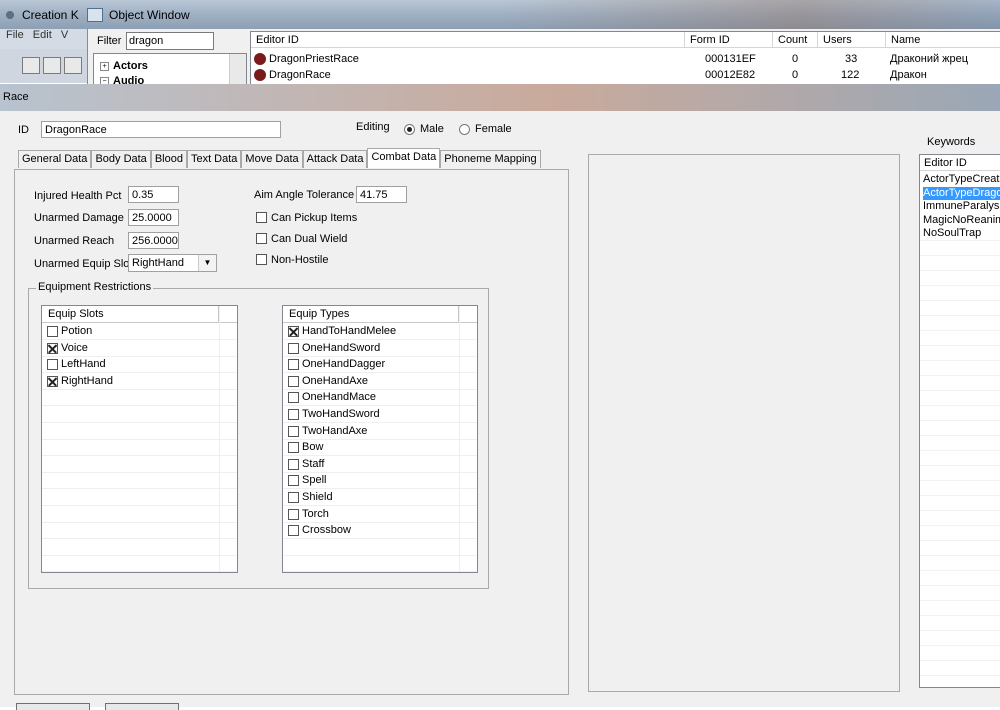  I want to click on list-item: HandToHandMelee, so click(380, 331).